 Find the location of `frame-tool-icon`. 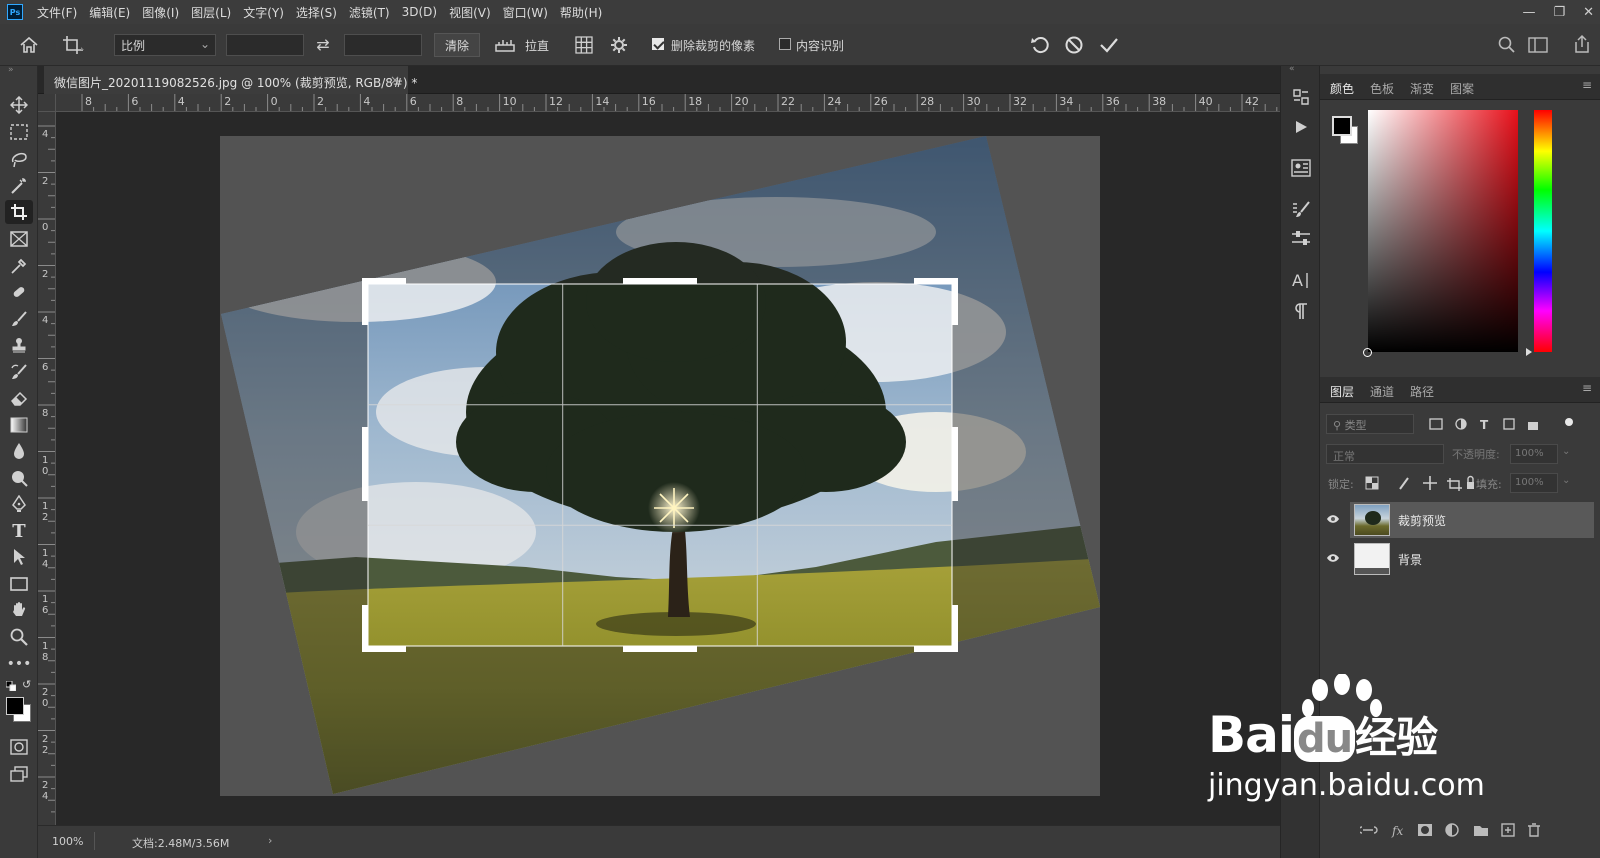

frame-tool-icon is located at coordinates (19, 239).